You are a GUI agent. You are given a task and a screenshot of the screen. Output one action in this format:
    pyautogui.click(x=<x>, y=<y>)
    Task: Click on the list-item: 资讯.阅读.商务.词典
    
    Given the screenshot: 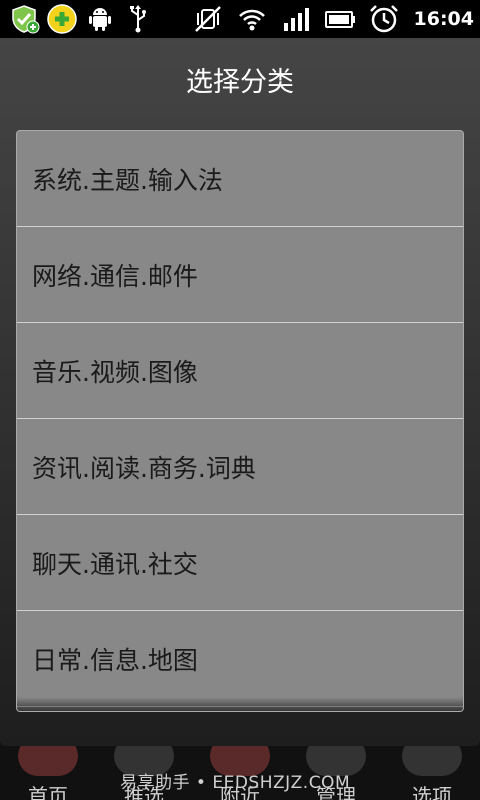 What is the action you would take?
    pyautogui.click(x=240, y=467)
    